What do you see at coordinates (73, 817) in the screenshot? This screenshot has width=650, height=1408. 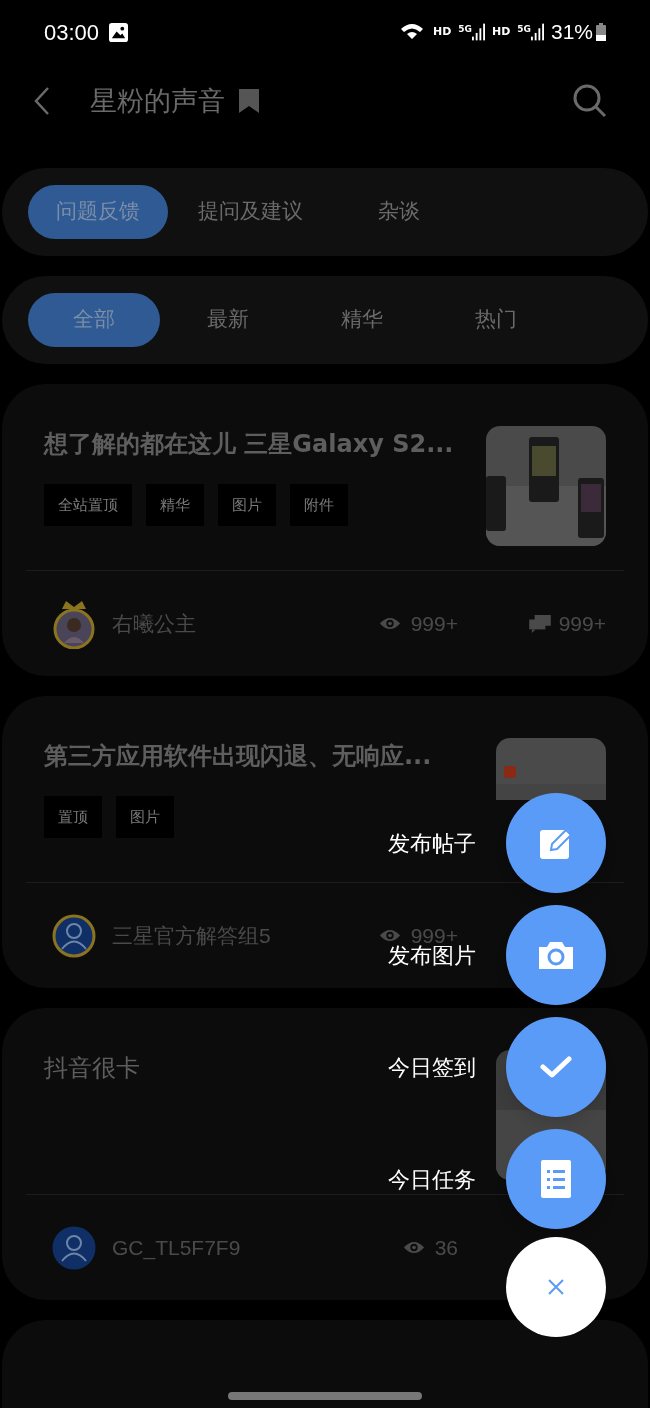 I see `tag: 置顶` at bounding box center [73, 817].